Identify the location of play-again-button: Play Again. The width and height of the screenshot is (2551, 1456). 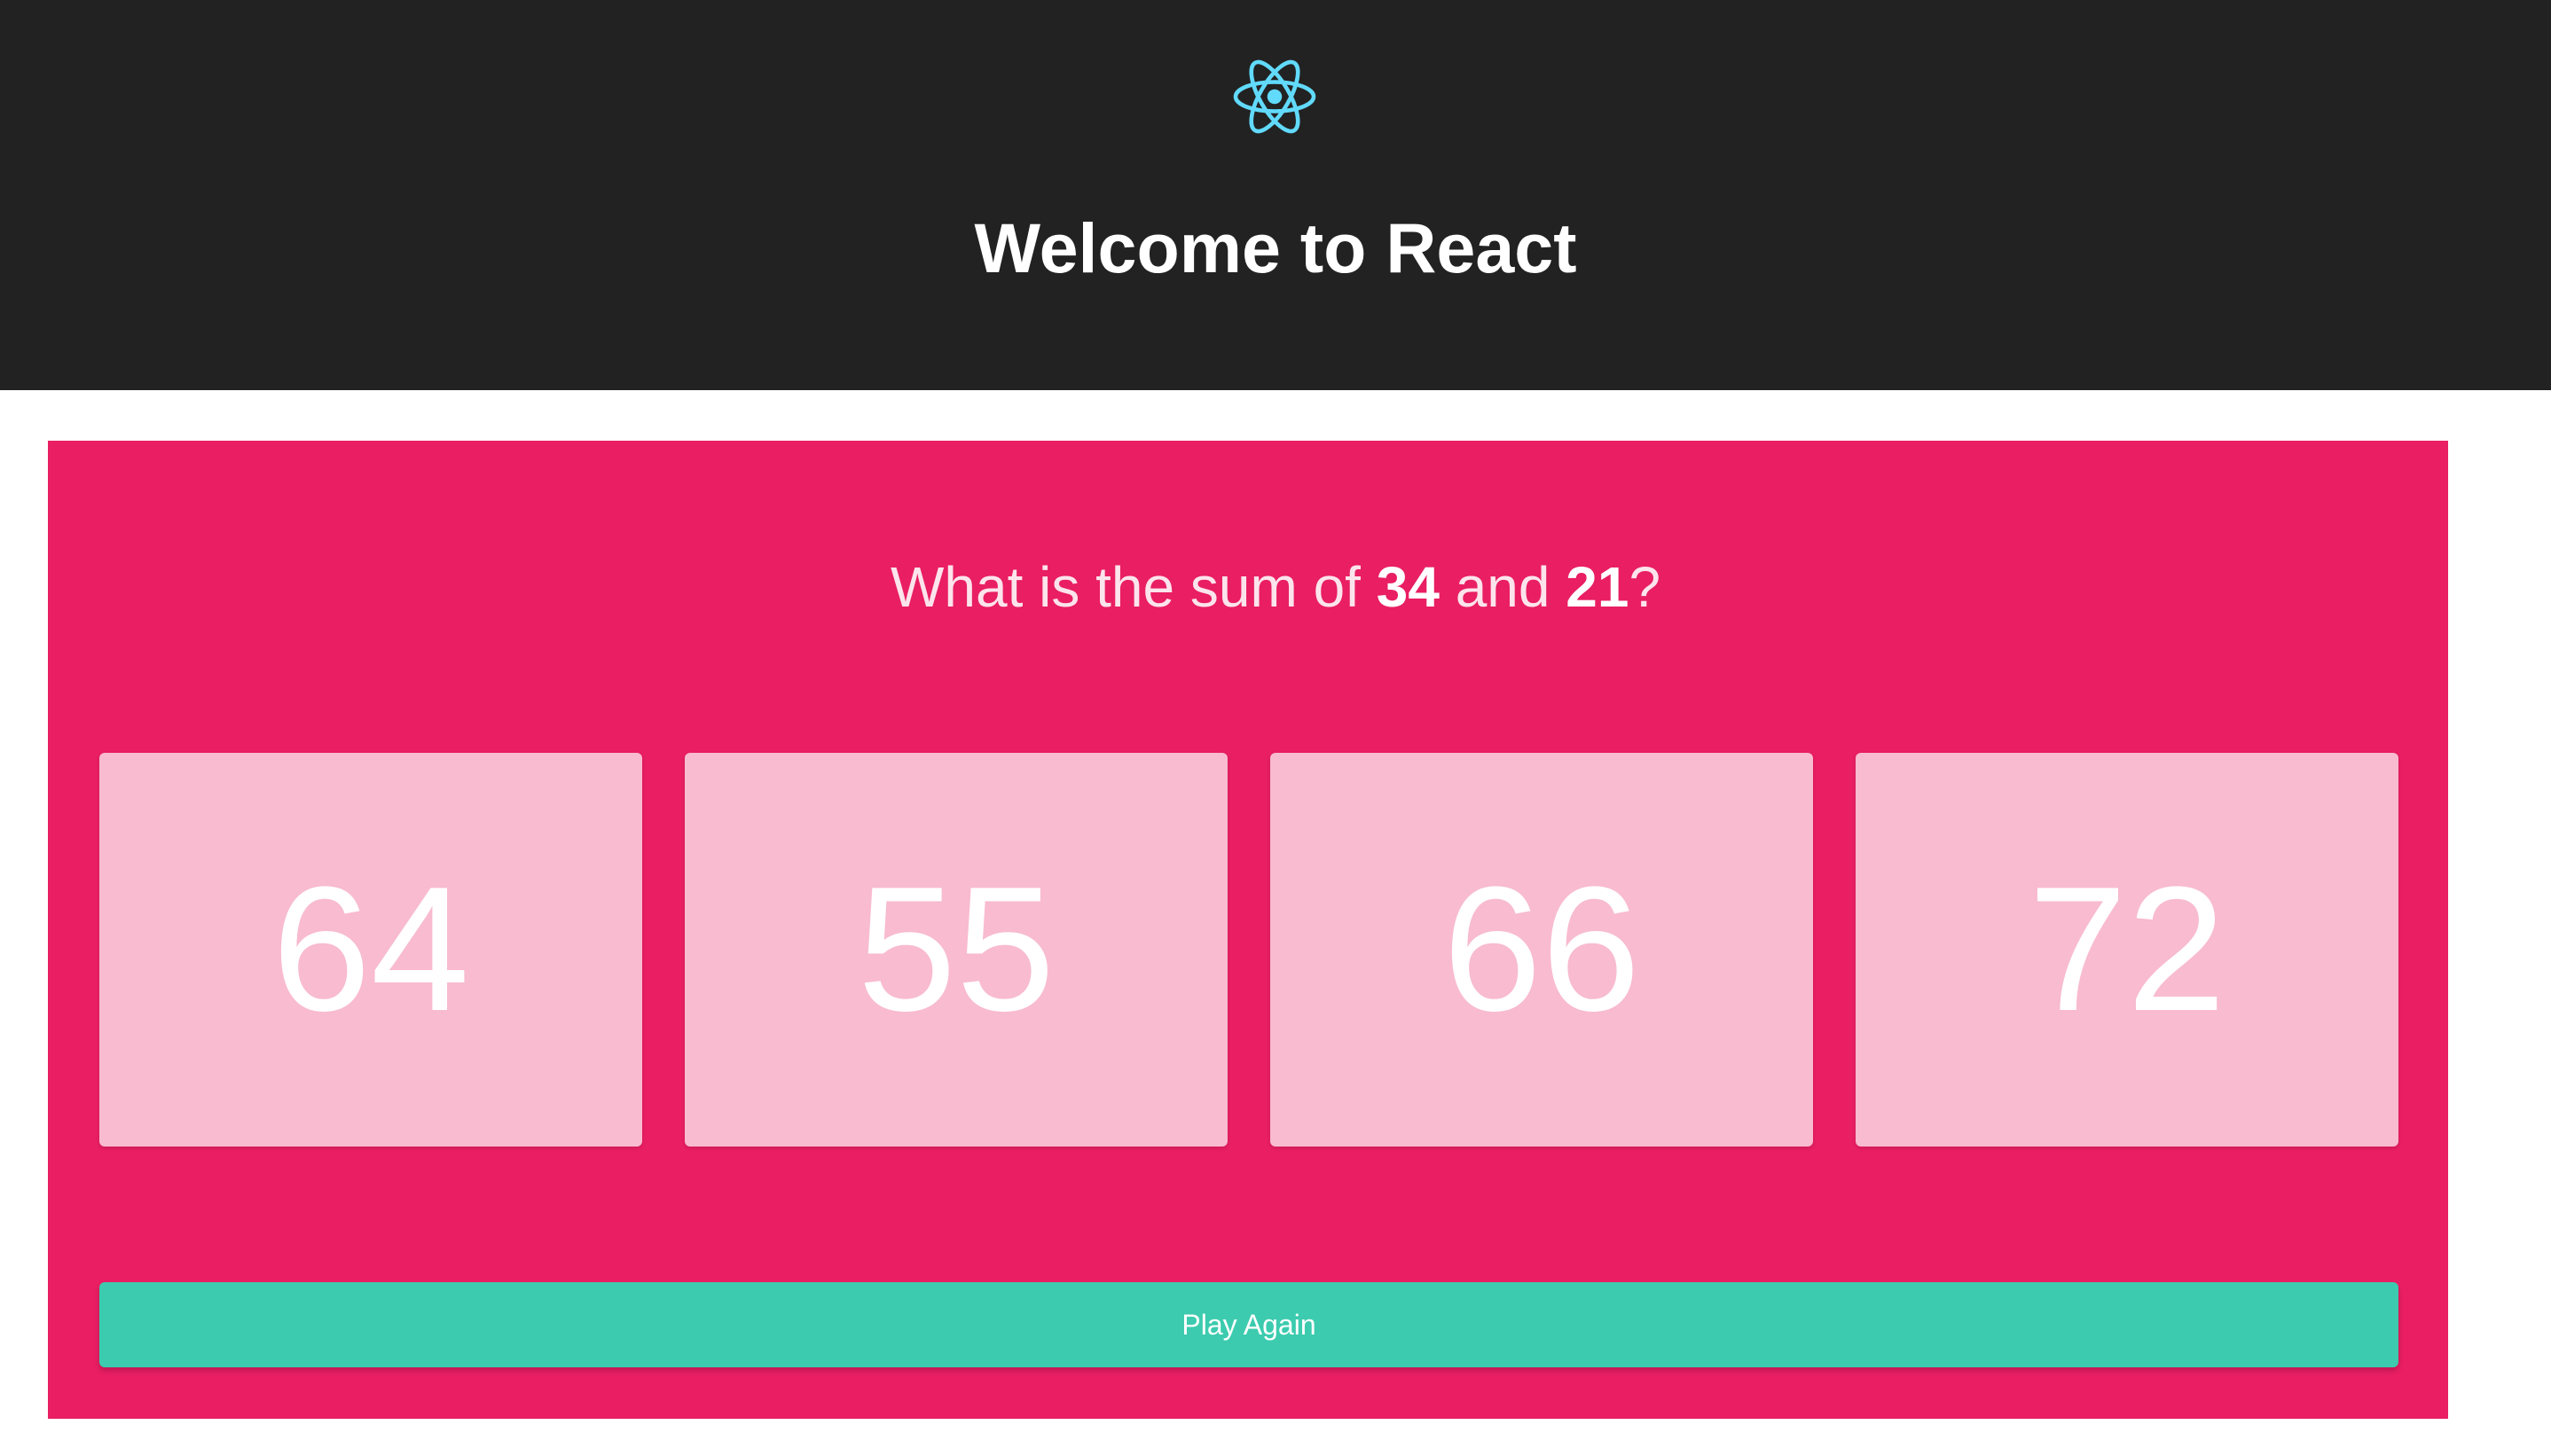
(1248, 1324).